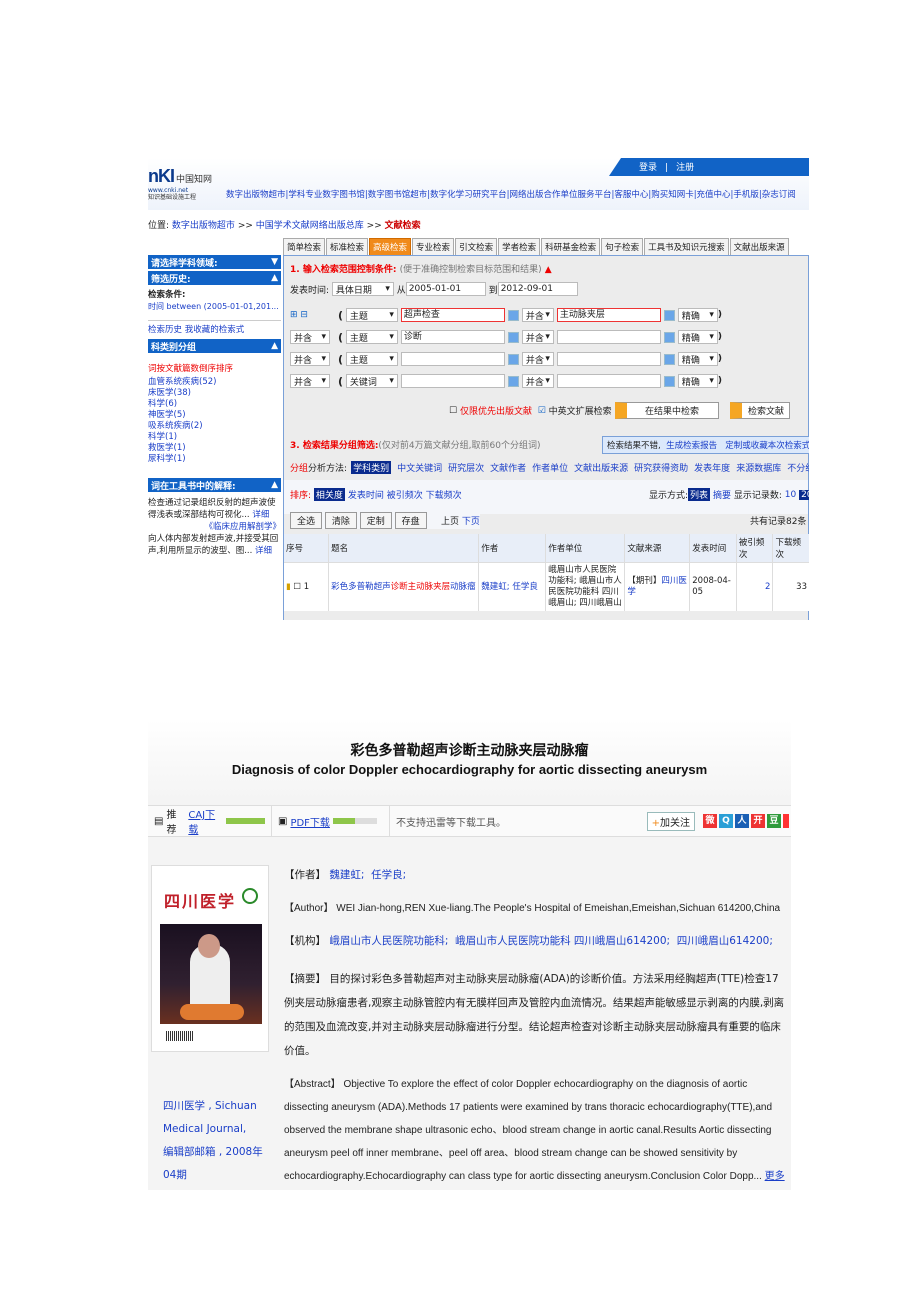 The width and height of the screenshot is (920, 1302). What do you see at coordinates (571, 247) in the screenshot?
I see `tab-fund: 科研基金检索` at bounding box center [571, 247].